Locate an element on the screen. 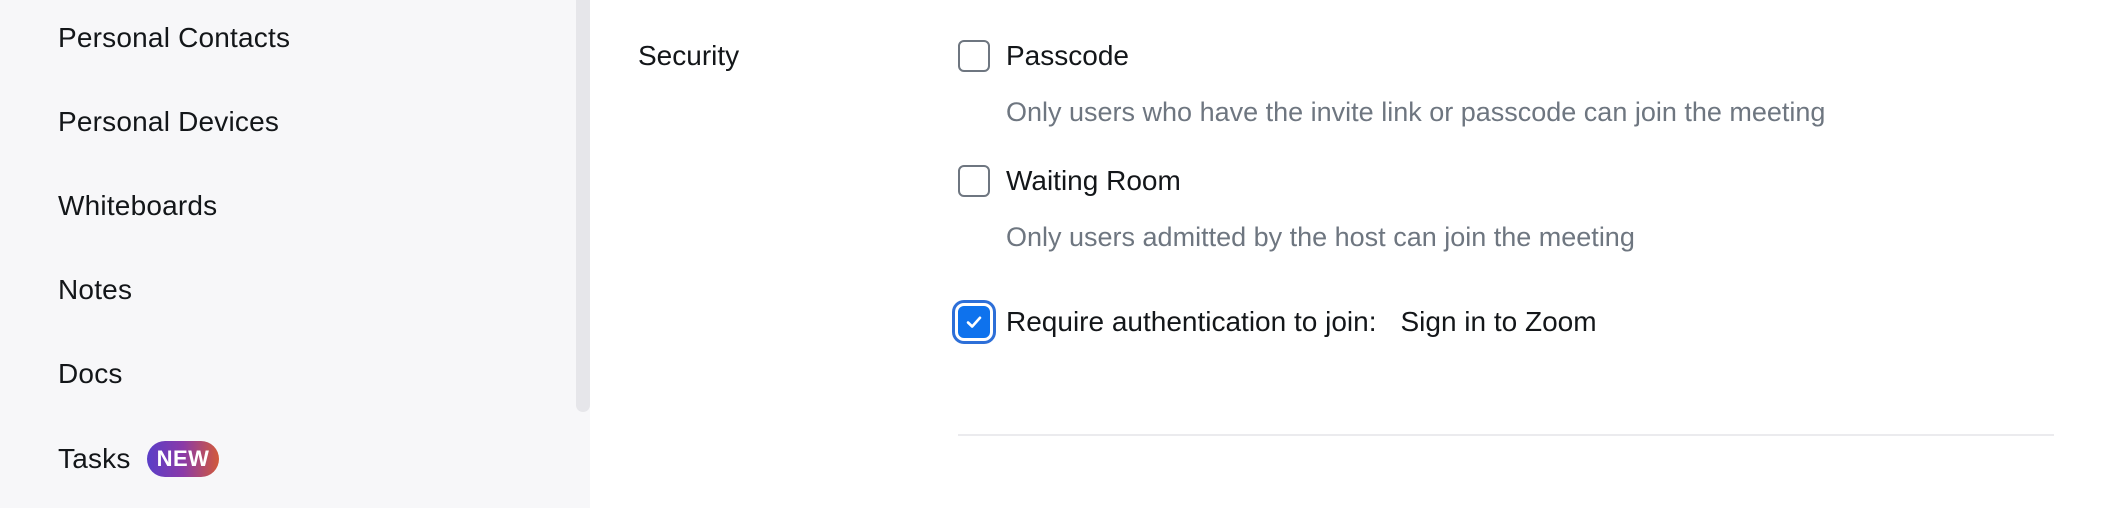  sidebar-scrollbar is located at coordinates (583, 206).